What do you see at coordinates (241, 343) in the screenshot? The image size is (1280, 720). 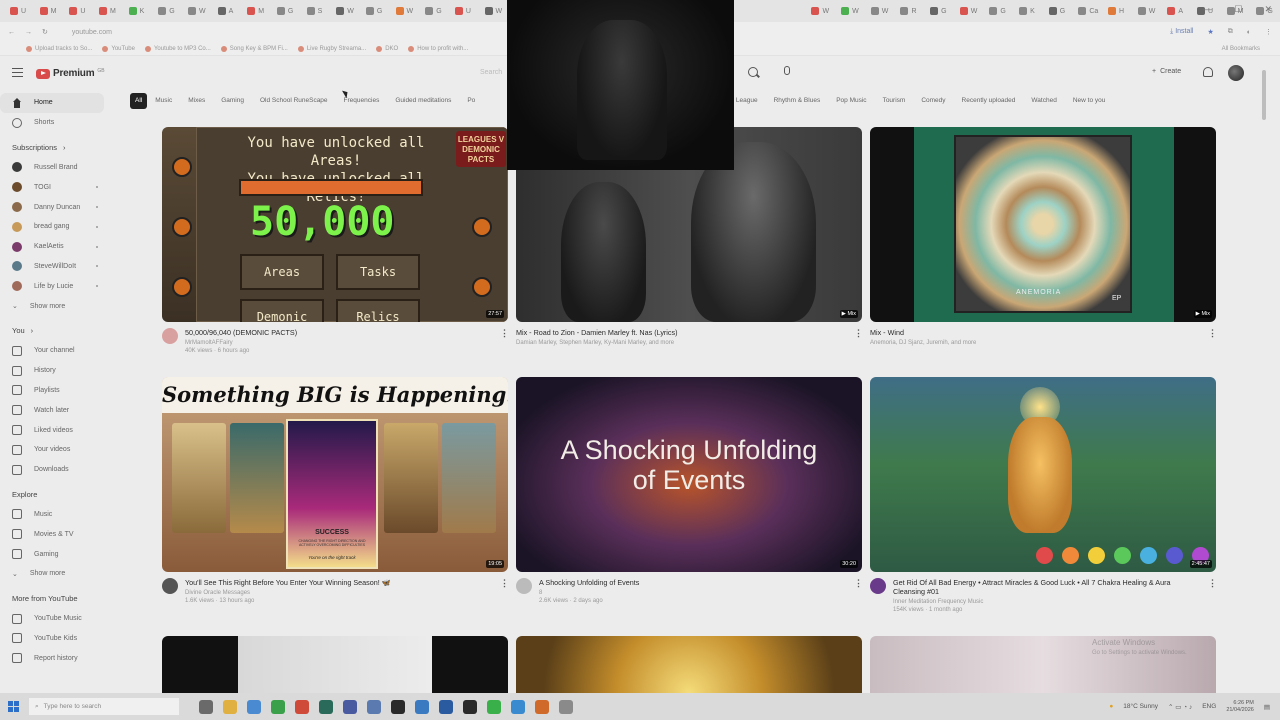 I see `channel-name: MrMamoltAFFairy` at bounding box center [241, 343].